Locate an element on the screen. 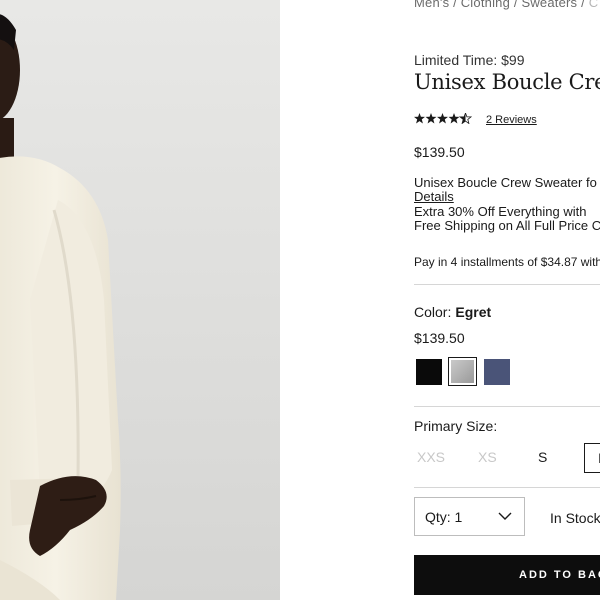 The width and height of the screenshot is (600, 600). size-option-s: S is located at coordinates (542, 457).